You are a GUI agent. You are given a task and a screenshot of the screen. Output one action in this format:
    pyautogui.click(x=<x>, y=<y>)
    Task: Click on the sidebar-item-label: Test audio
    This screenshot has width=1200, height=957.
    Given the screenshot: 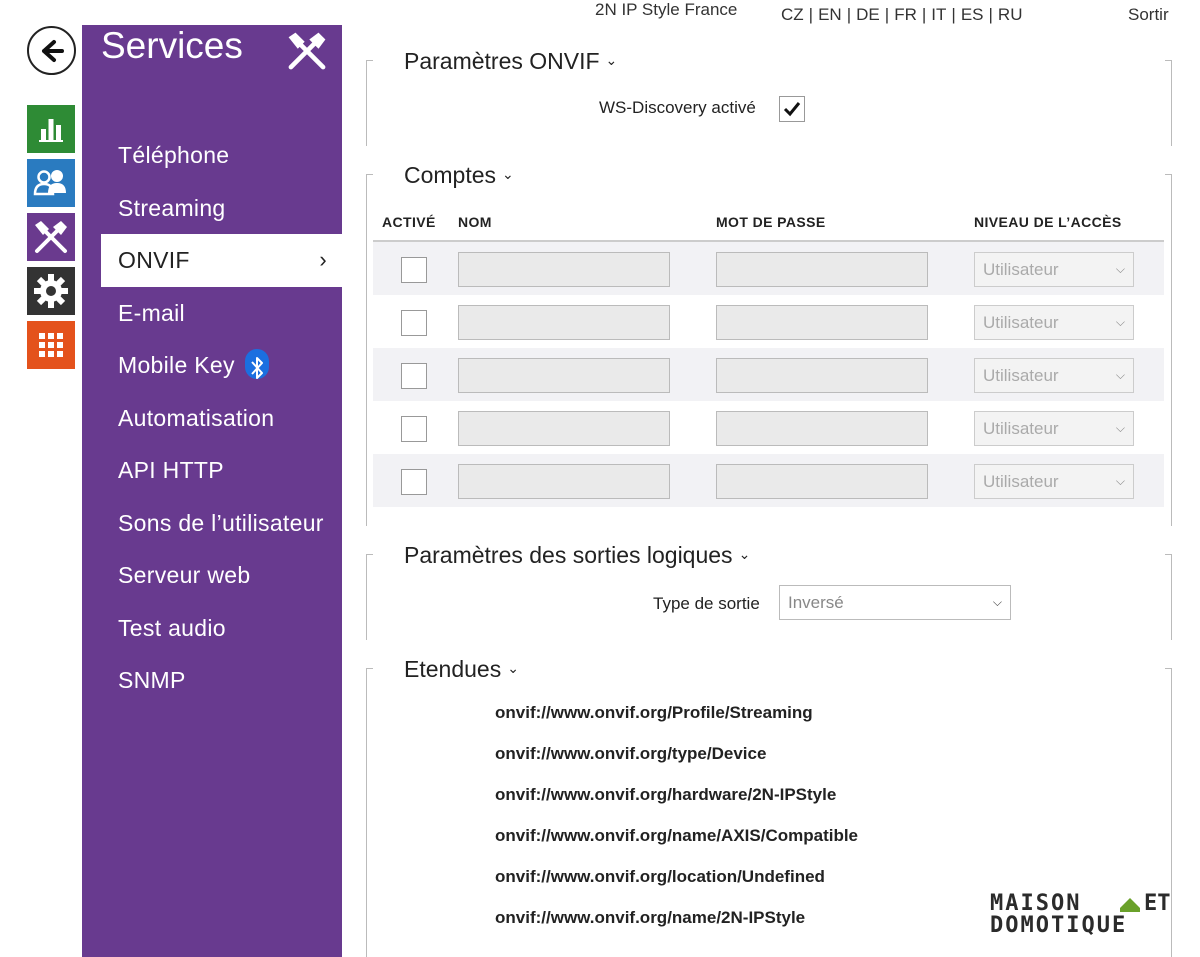 What is the action you would take?
    pyautogui.click(x=172, y=627)
    